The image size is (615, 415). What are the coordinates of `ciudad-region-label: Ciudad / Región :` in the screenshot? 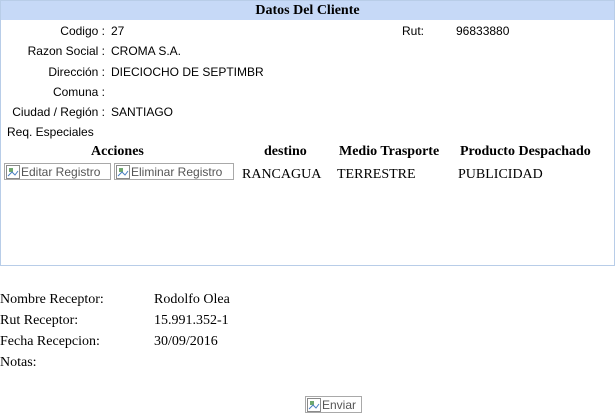 It's located at (58, 112).